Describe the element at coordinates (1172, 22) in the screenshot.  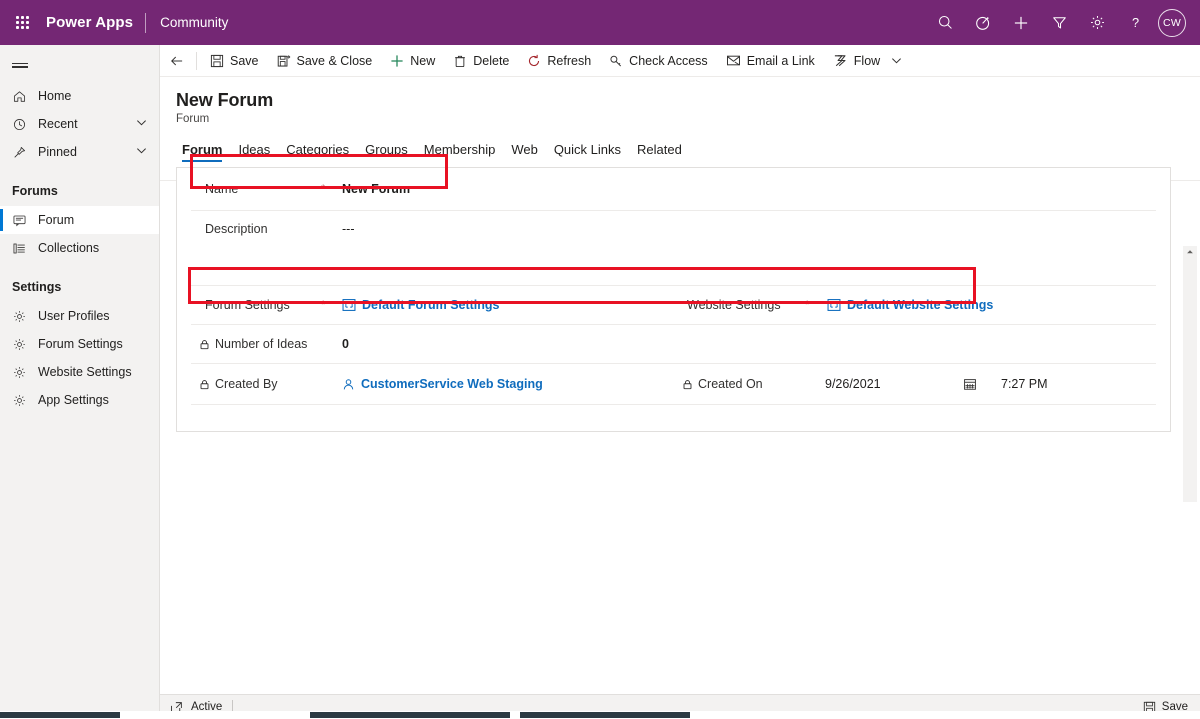
I see `avatar: CW` at that location.